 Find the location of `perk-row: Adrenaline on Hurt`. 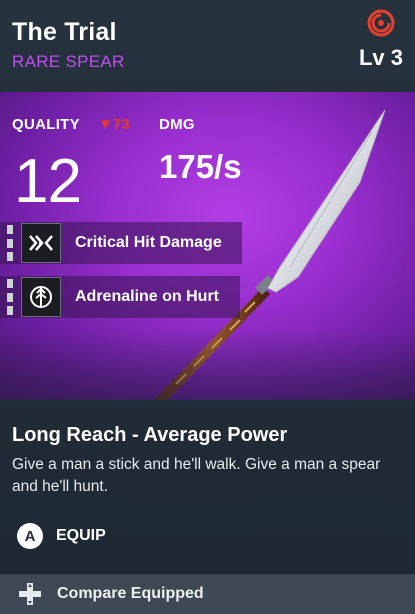

perk-row: Adrenaline on Hurt is located at coordinates (120, 297).